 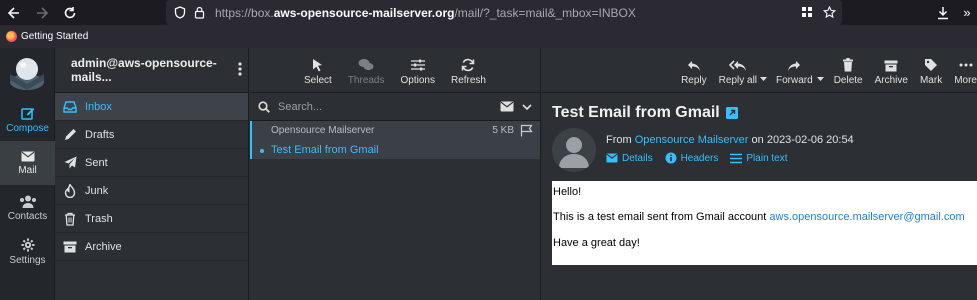 I want to click on header-links: Details Headers Plain text, so click(x=697, y=158).